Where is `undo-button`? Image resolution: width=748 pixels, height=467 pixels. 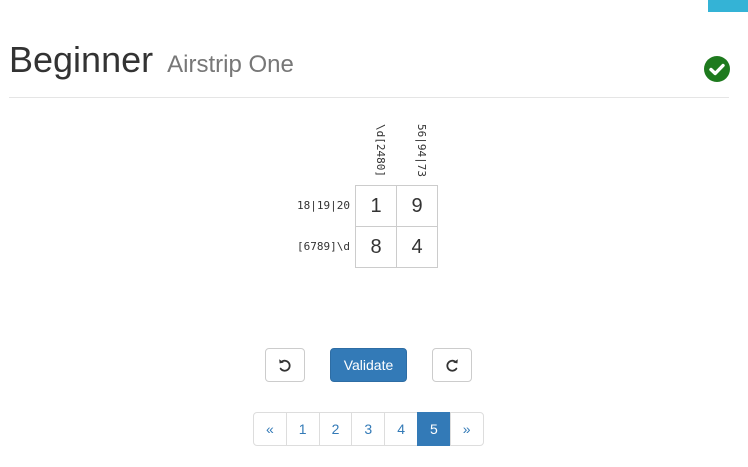 undo-button is located at coordinates (285, 365).